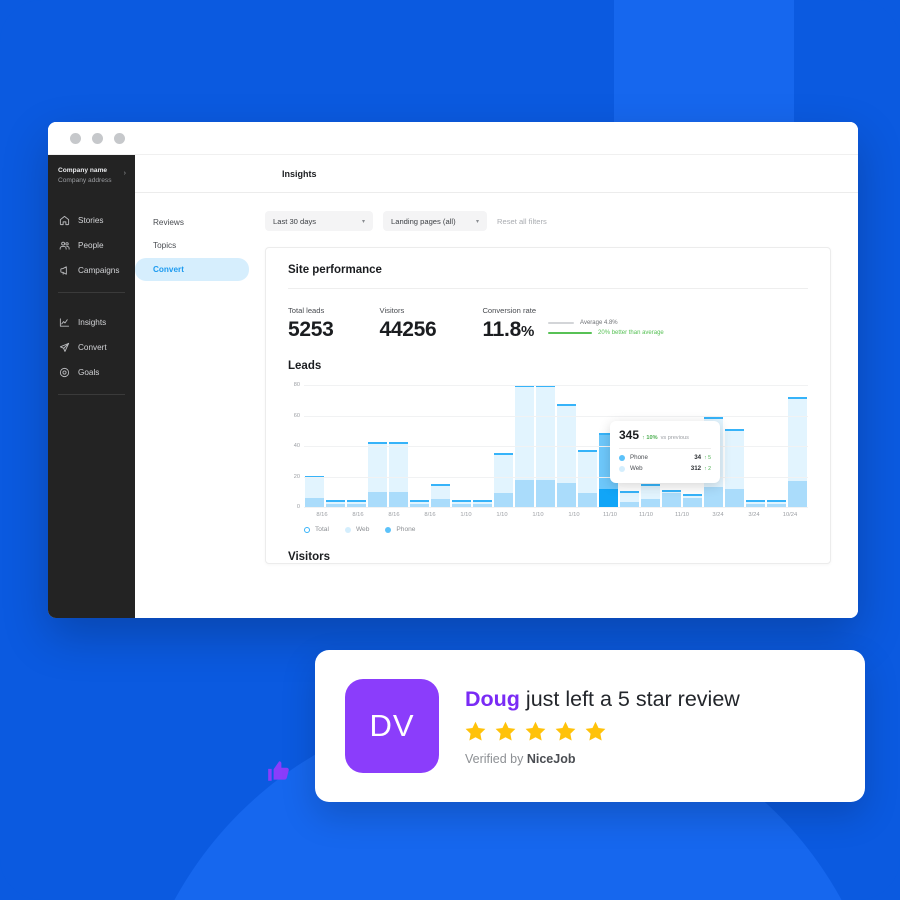 Image resolution: width=900 pixels, height=900 pixels. I want to click on sidebar-item-insights: Insights, so click(91, 322).